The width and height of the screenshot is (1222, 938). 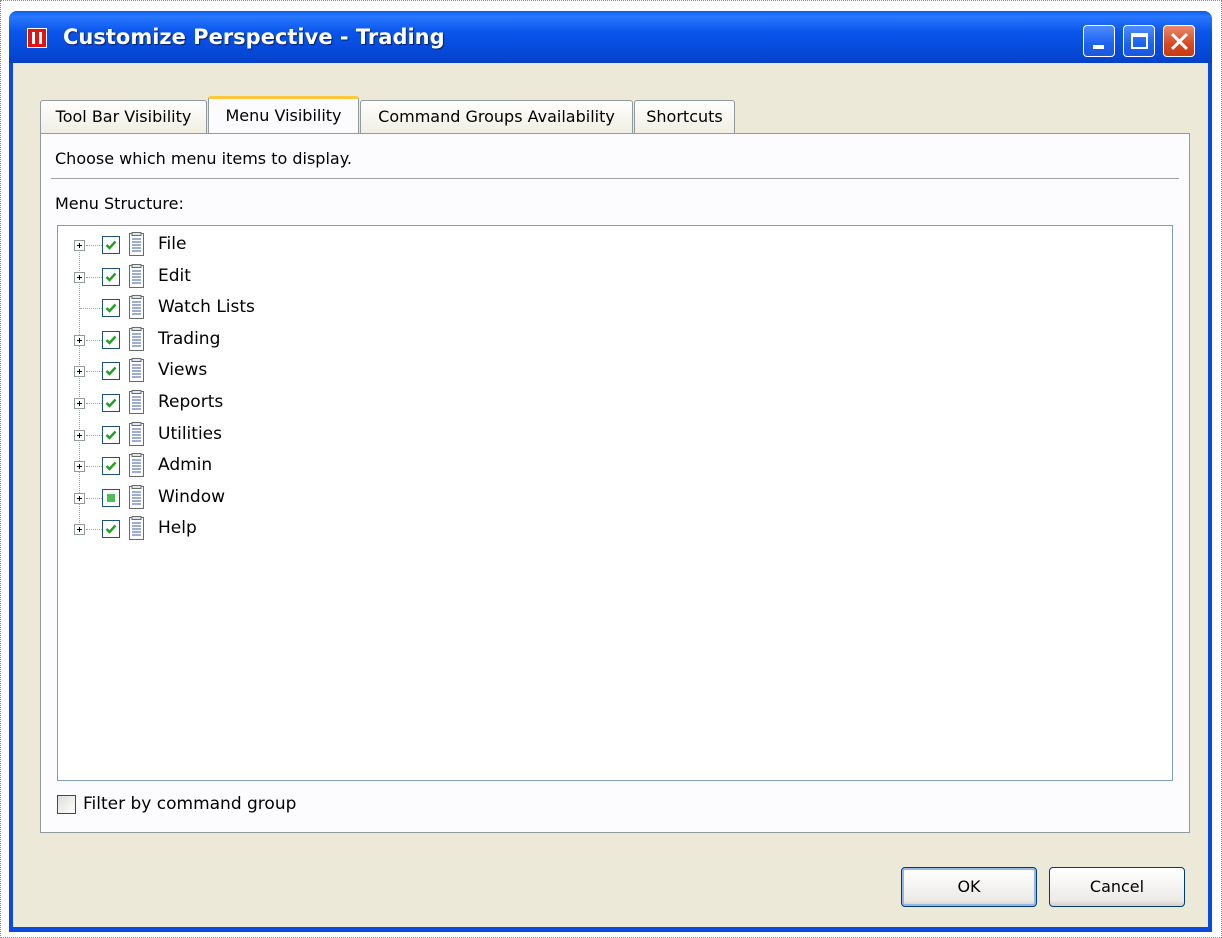 I want to click on tree-item-label: Watch Lists, so click(x=206, y=307).